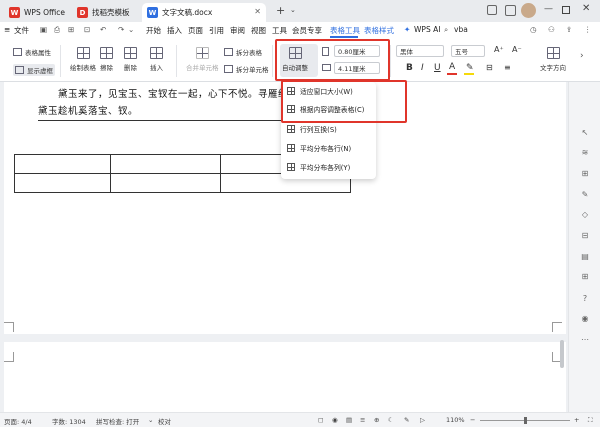 This screenshot has height=427, width=600. Describe the element at coordinates (472, 420) in the screenshot. I see `zoom-out-icon: −` at that location.